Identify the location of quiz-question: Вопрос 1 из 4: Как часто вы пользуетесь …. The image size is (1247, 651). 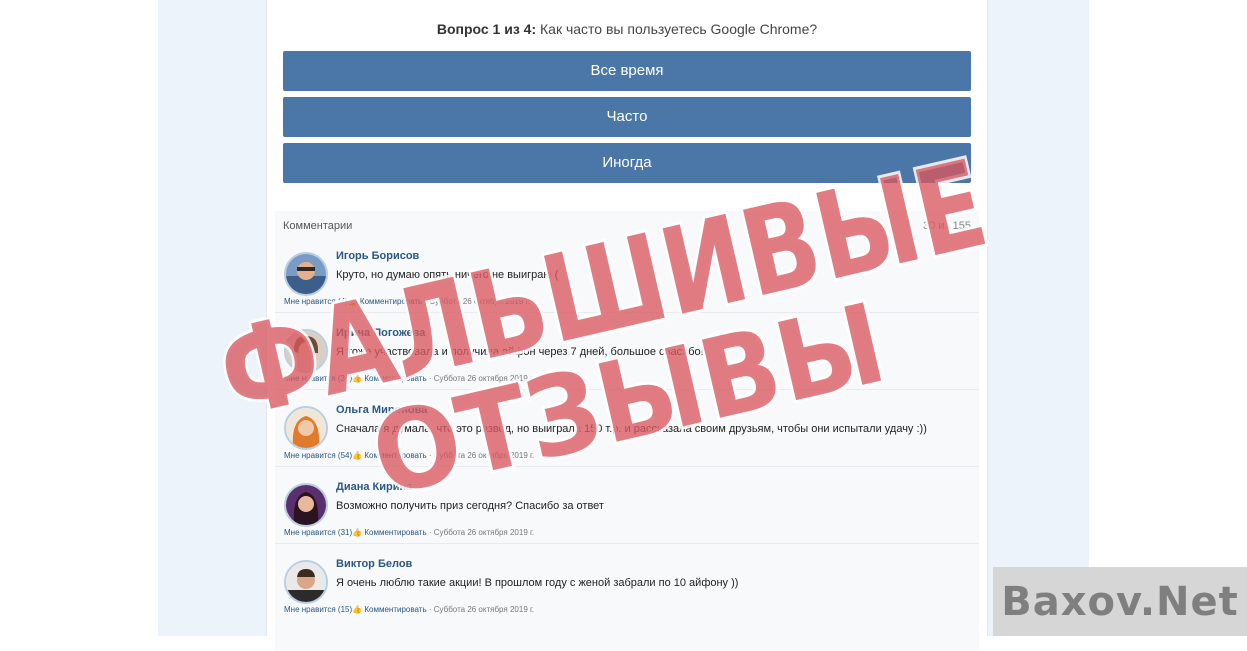
(627, 29).